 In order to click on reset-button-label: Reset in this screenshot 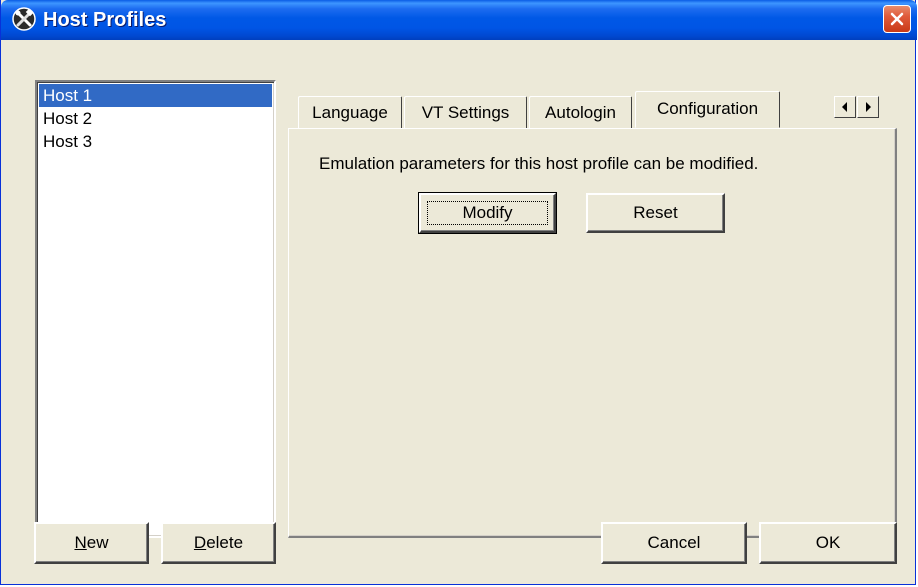, I will do `click(655, 212)`.